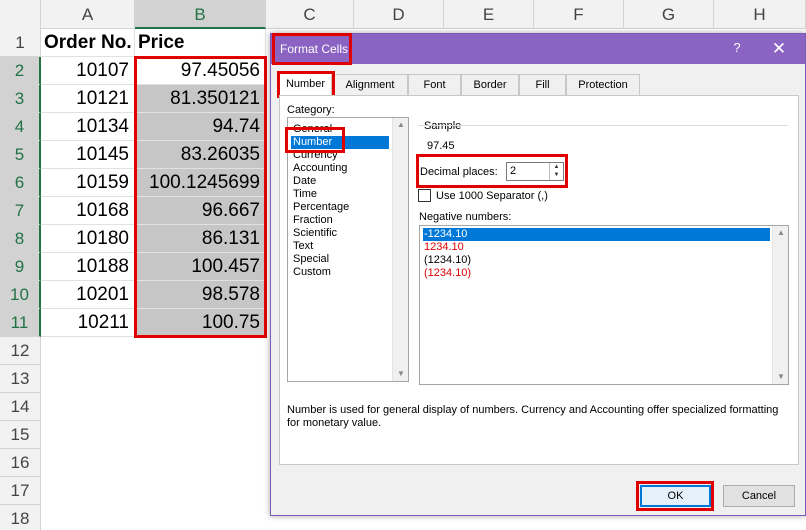 The width and height of the screenshot is (806, 530). What do you see at coordinates (20, 211) in the screenshot?
I see `row-header-7: 7` at bounding box center [20, 211].